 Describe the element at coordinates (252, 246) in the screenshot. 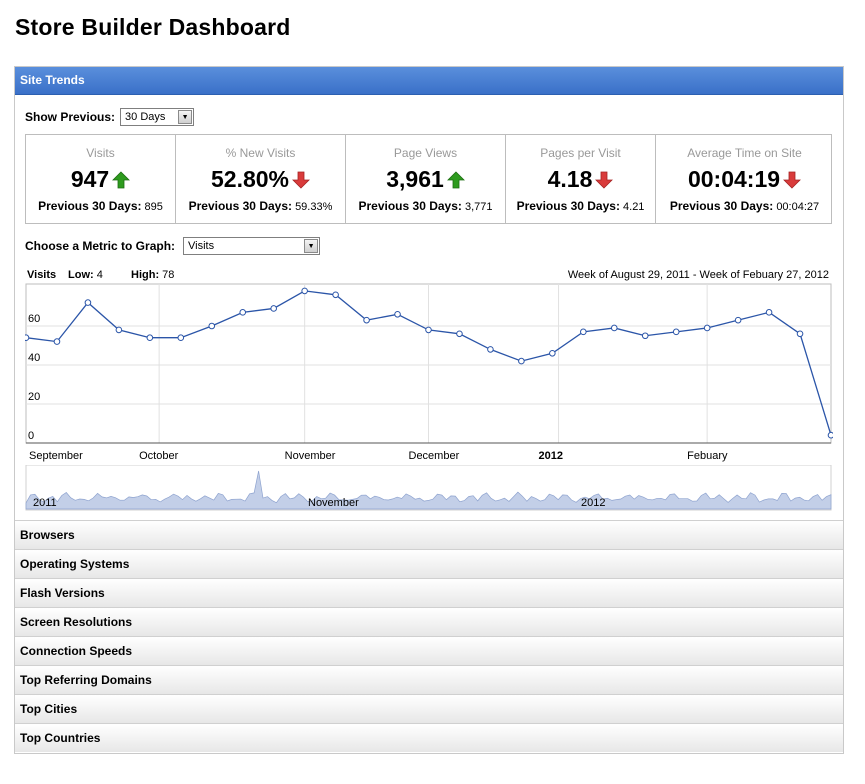

I see `metric-select: Visits ▼` at that location.